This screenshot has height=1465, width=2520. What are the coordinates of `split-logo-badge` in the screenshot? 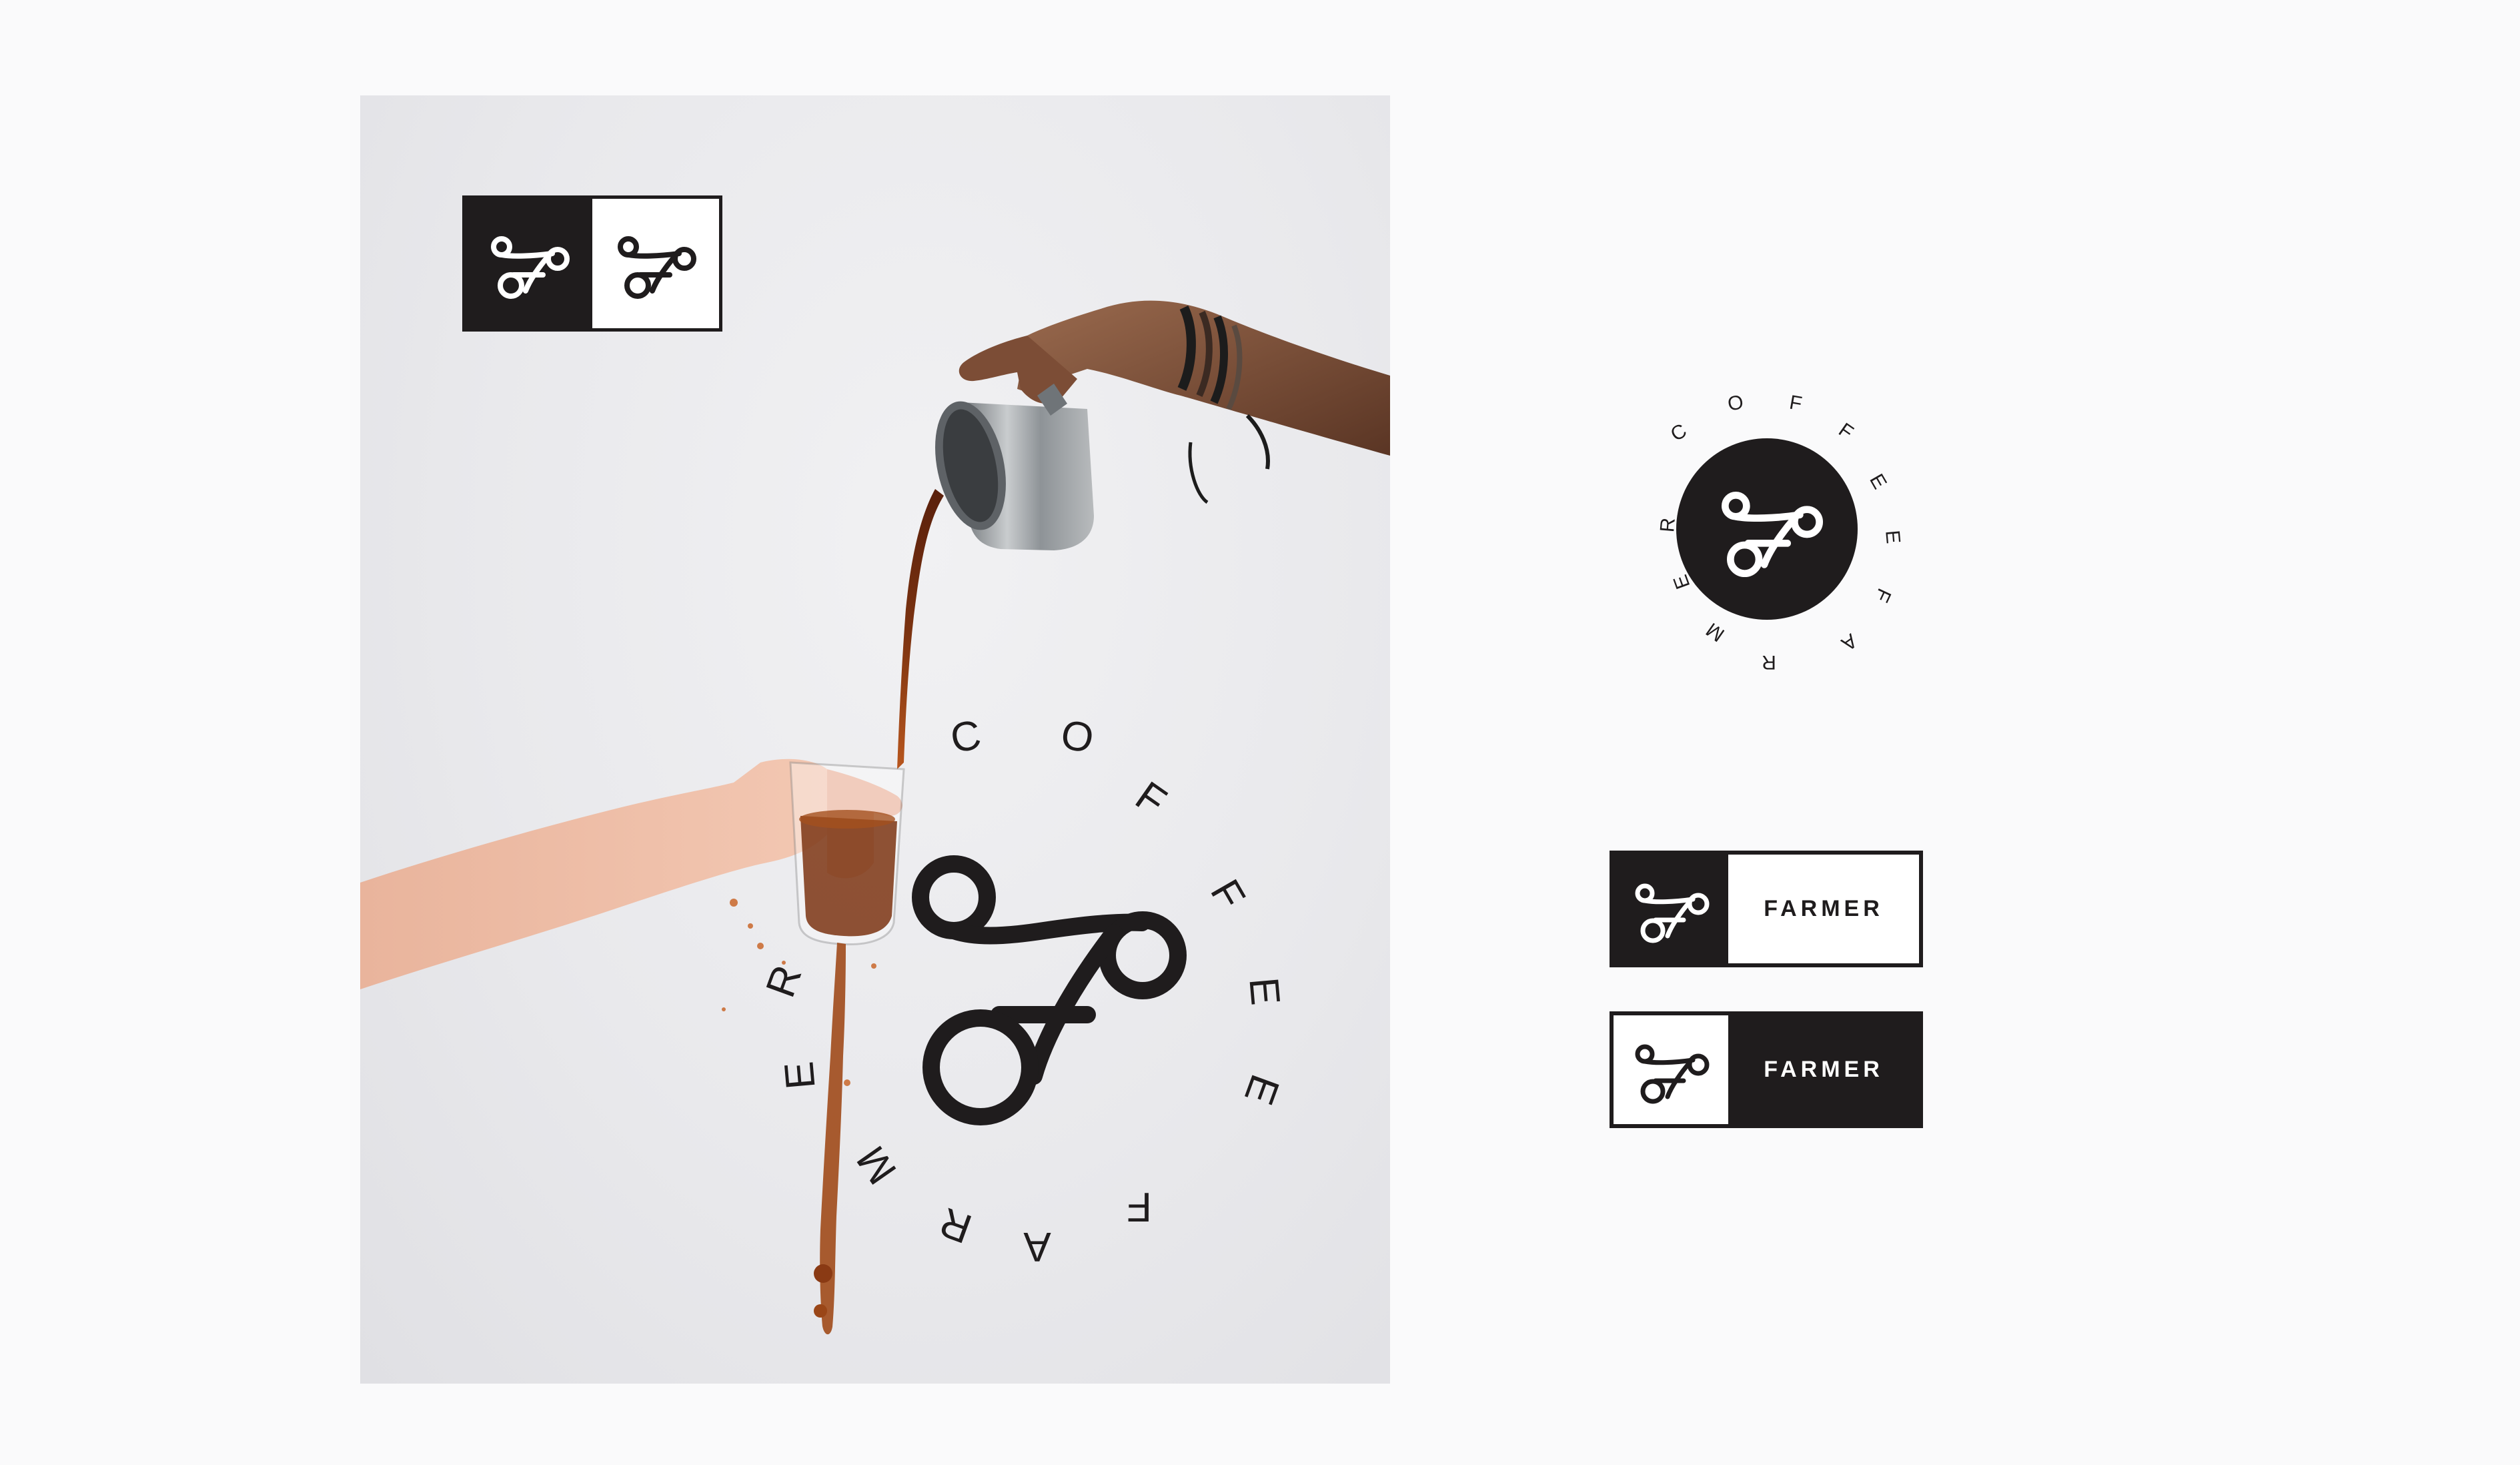 It's located at (592, 263).